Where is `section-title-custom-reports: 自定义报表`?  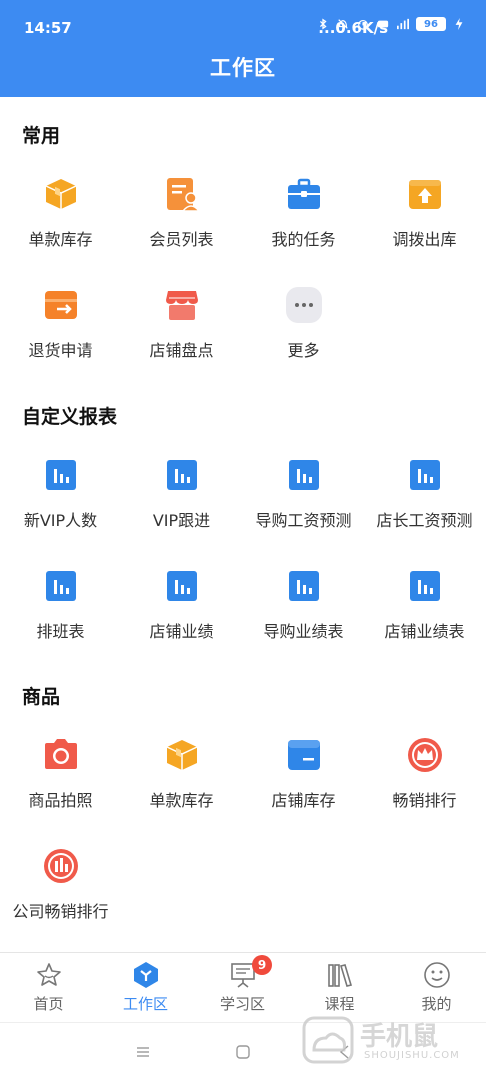
section-title-custom-reports: 自定义报表 is located at coordinates (70, 417).